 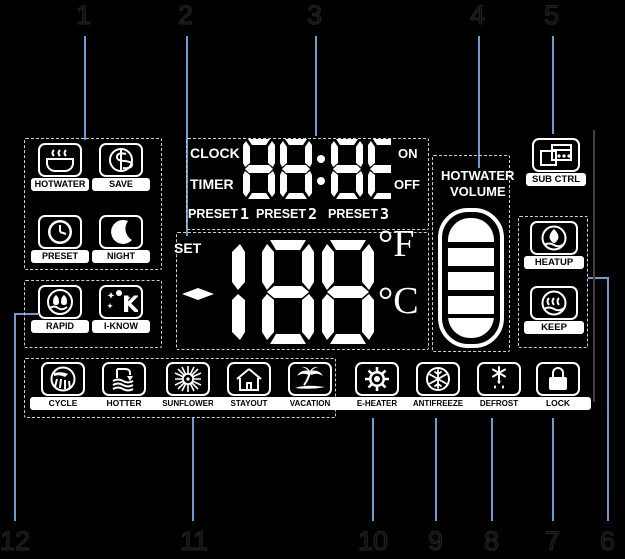 I want to click on preset-indicator-1: PRESET 1, so click(x=218, y=214).